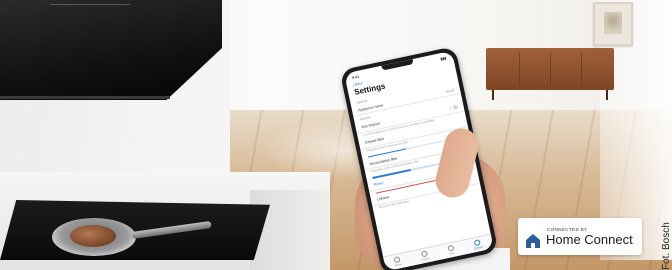 This screenshot has width=672, height=270. Describe the element at coordinates (453, 107) in the screenshot. I see `key-lockout-toggle` at that location.